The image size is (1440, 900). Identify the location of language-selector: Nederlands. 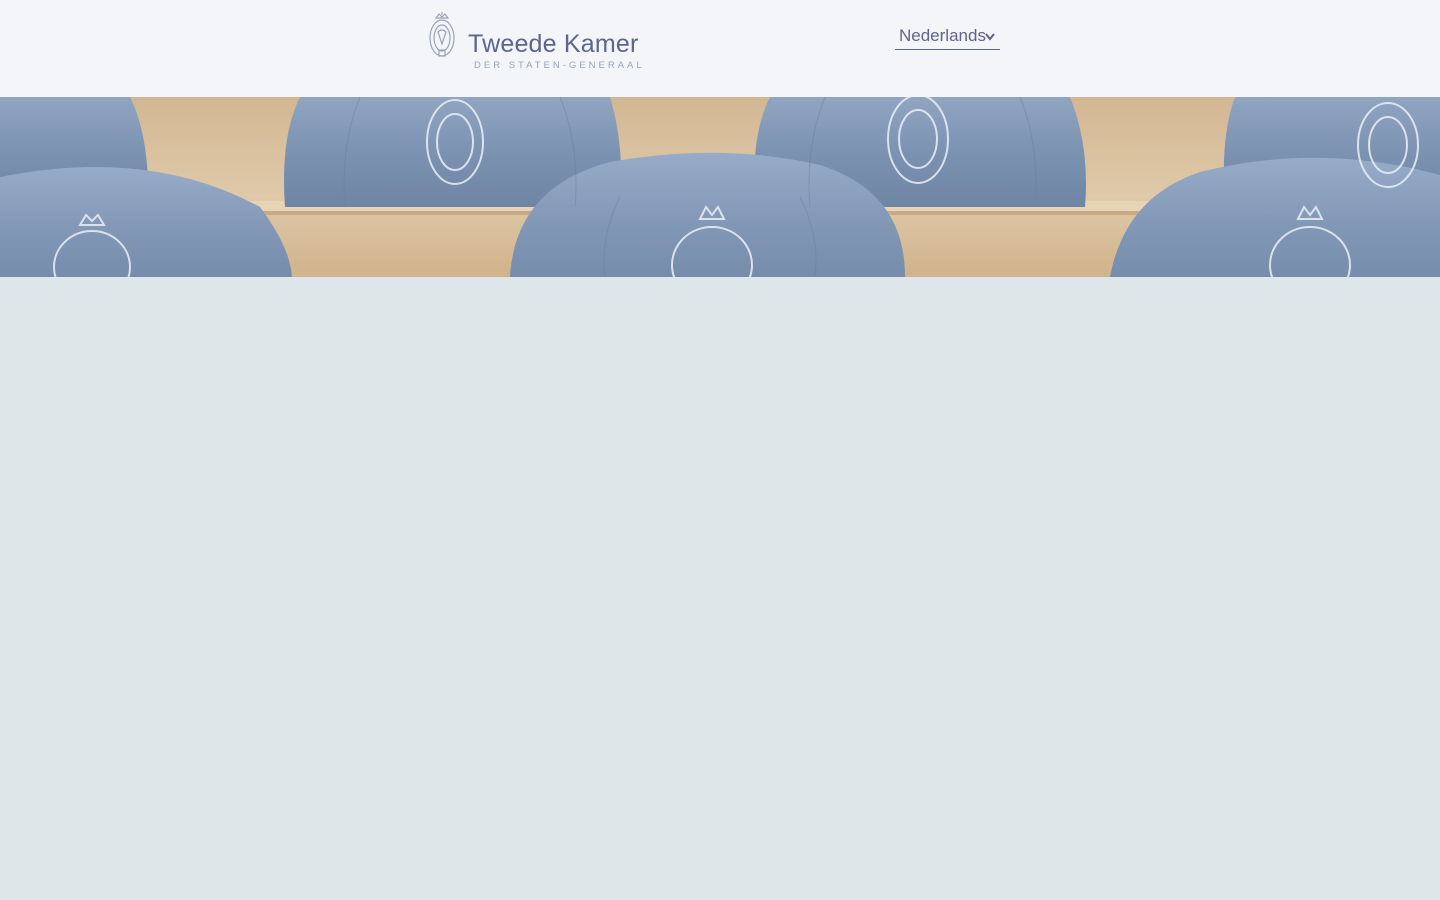
(947, 37).